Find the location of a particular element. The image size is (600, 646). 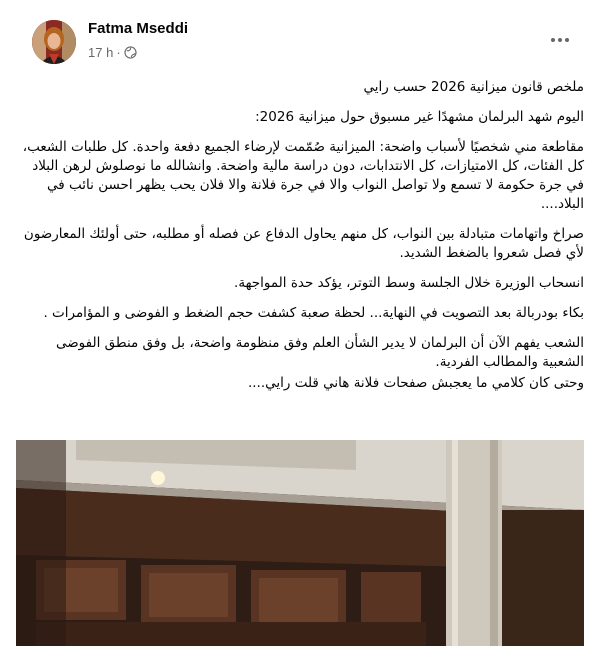

post-time: 17 h is located at coordinates (100, 52).